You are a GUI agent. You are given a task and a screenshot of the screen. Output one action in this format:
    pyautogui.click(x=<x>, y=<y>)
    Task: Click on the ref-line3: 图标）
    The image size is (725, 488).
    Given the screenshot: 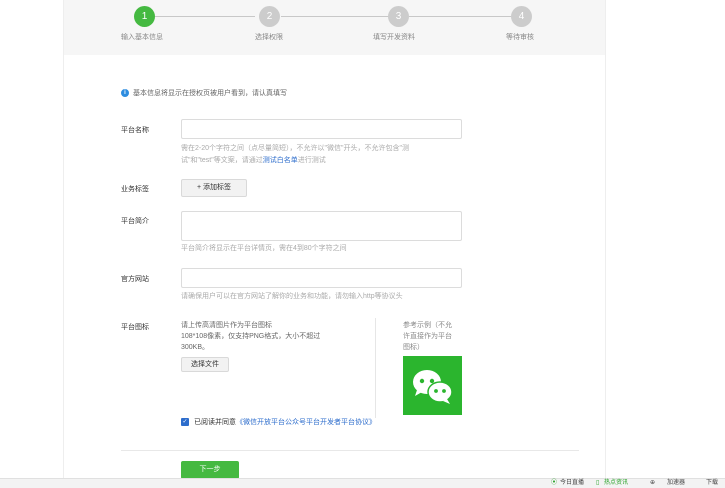 What is the action you would take?
    pyautogui.click(x=413, y=347)
    